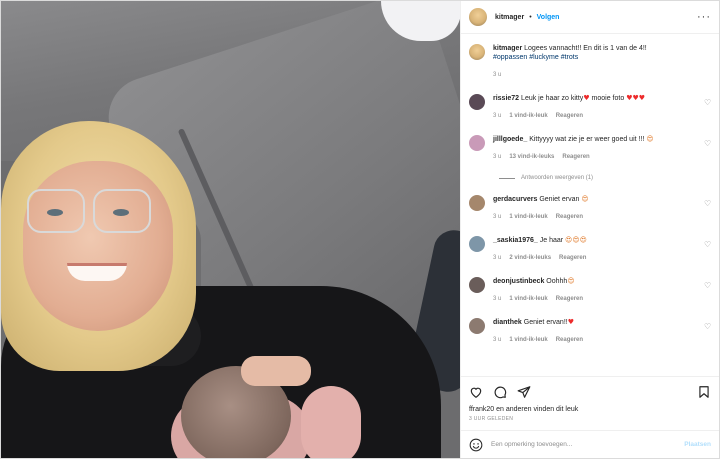 This screenshot has height=459, width=720. I want to click on photo-glasses, so click(88, 213).